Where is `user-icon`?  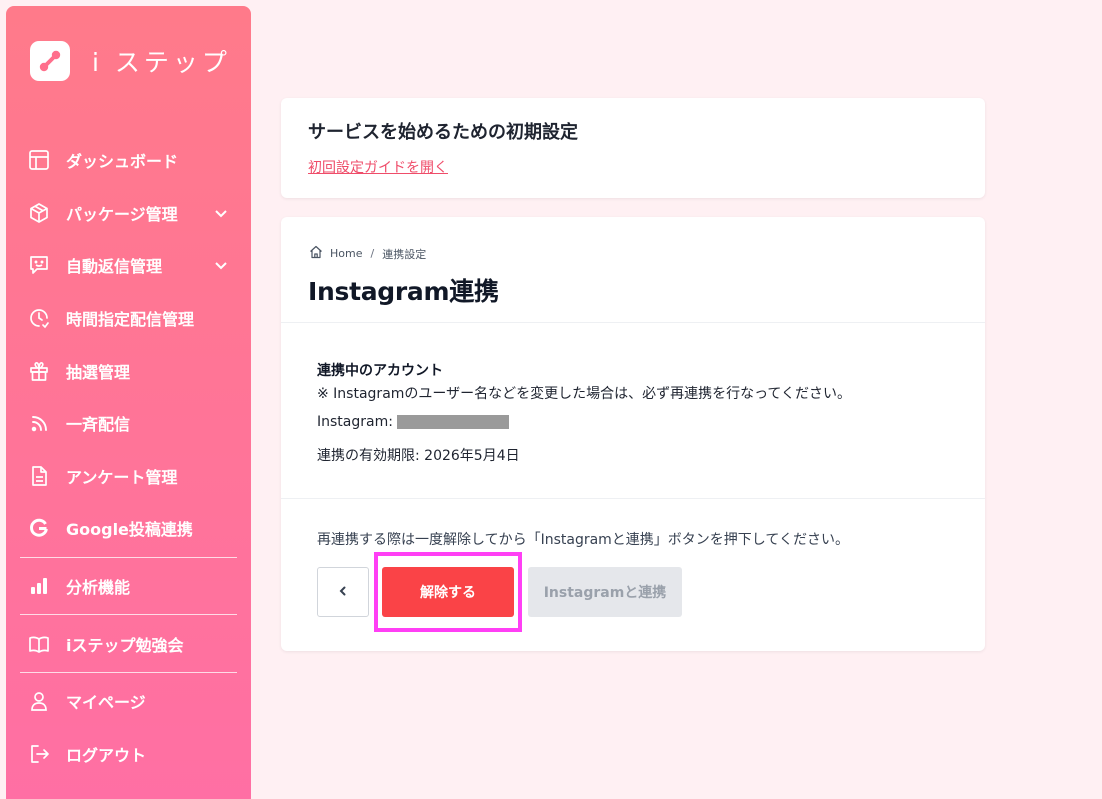
user-icon is located at coordinates (39, 701).